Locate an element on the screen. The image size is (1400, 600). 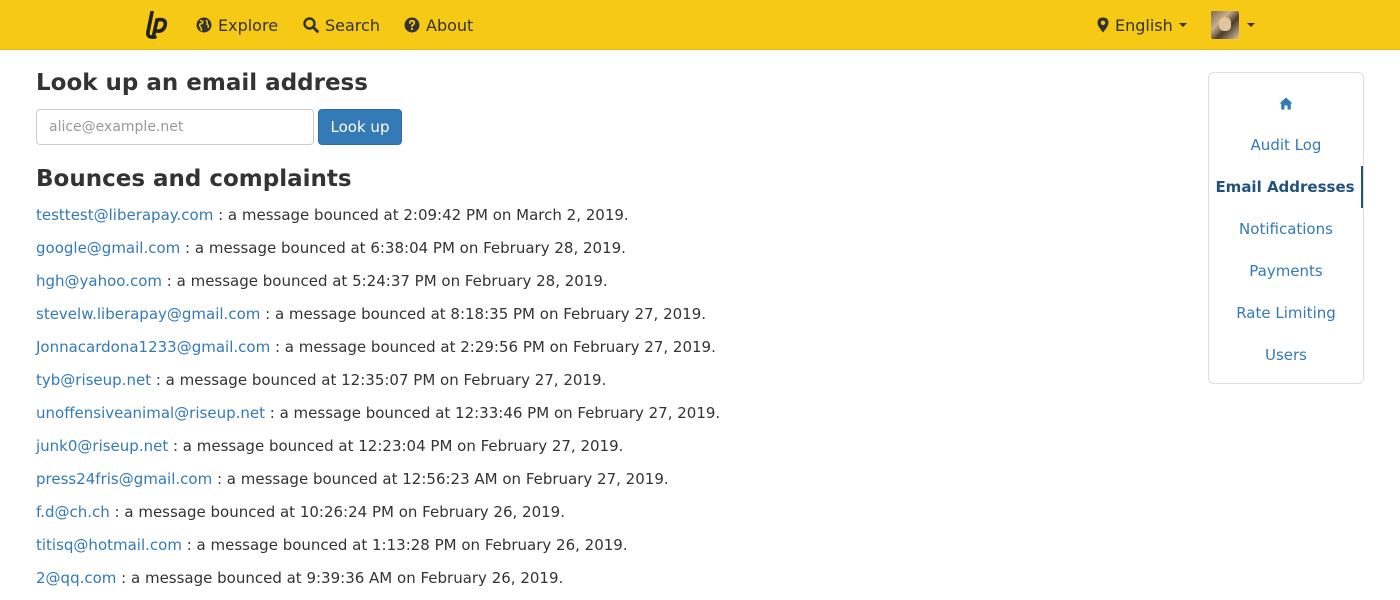
sidebar-item-users: Users is located at coordinates (1286, 355).